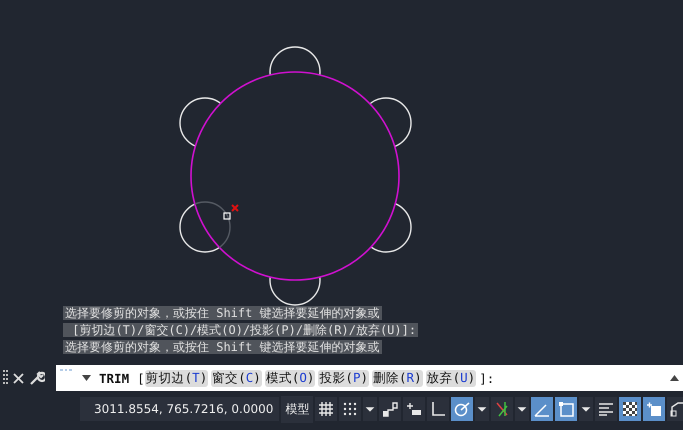 Image resolution: width=683 pixels, height=430 pixels. What do you see at coordinates (451, 378) in the screenshot?
I see `command-option: 放弃(U)` at bounding box center [451, 378].